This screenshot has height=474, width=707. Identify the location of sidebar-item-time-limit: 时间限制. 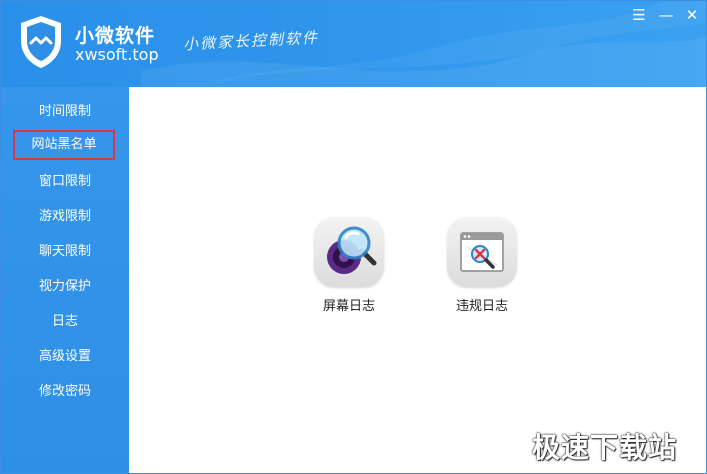
(65, 112).